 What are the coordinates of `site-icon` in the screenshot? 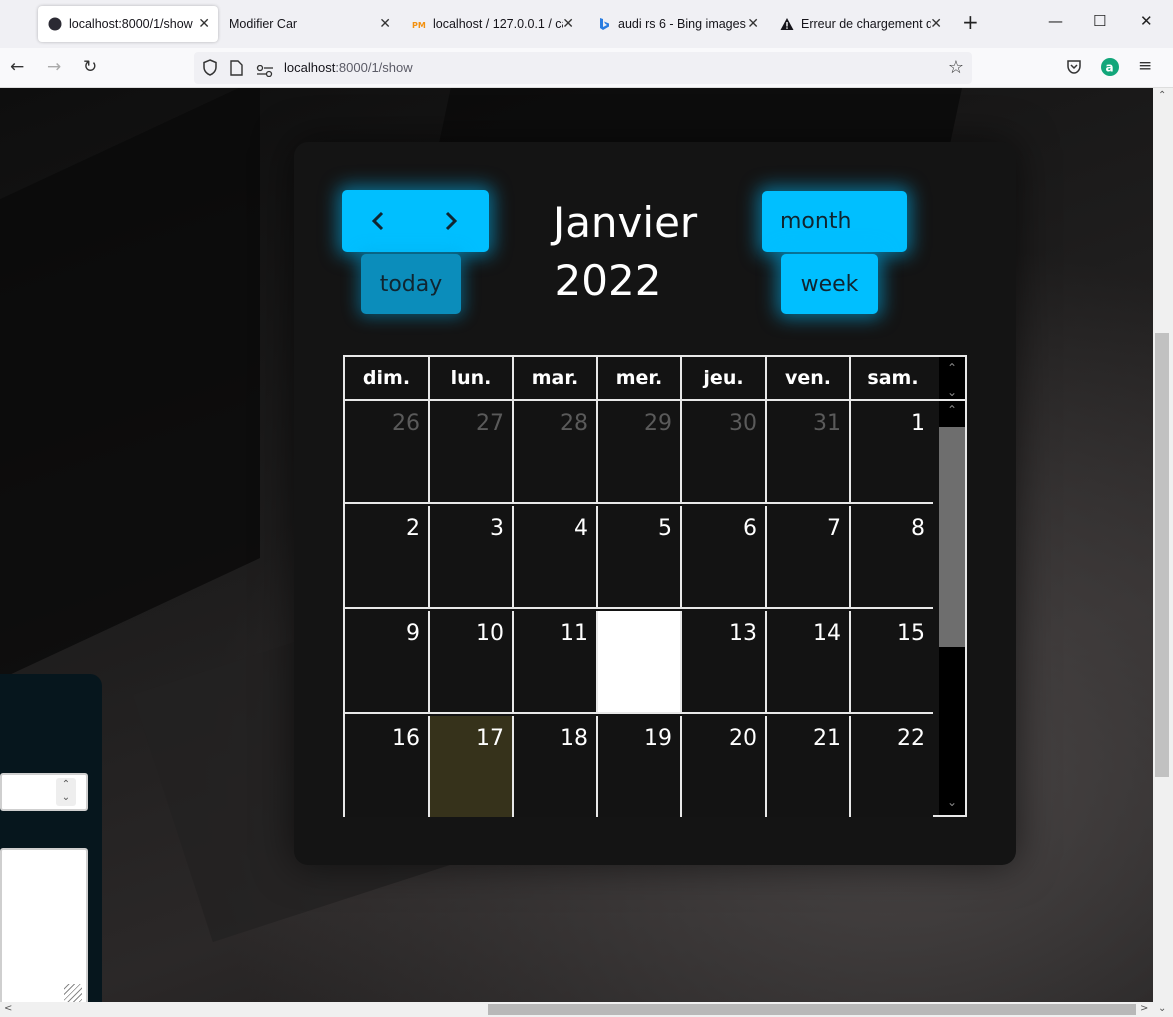 It's located at (55, 24).